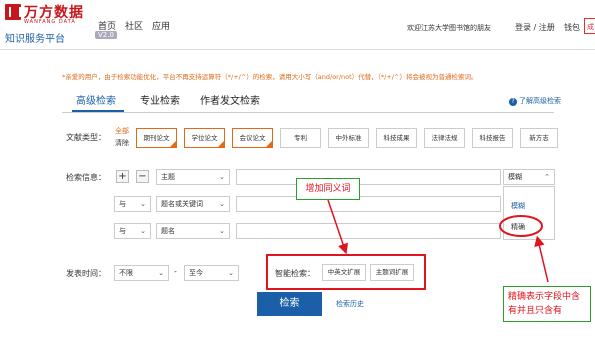 The height and width of the screenshot is (341, 595). What do you see at coordinates (521, 226) in the screenshot?
I see `exact-highlight-ellipse` at bounding box center [521, 226].